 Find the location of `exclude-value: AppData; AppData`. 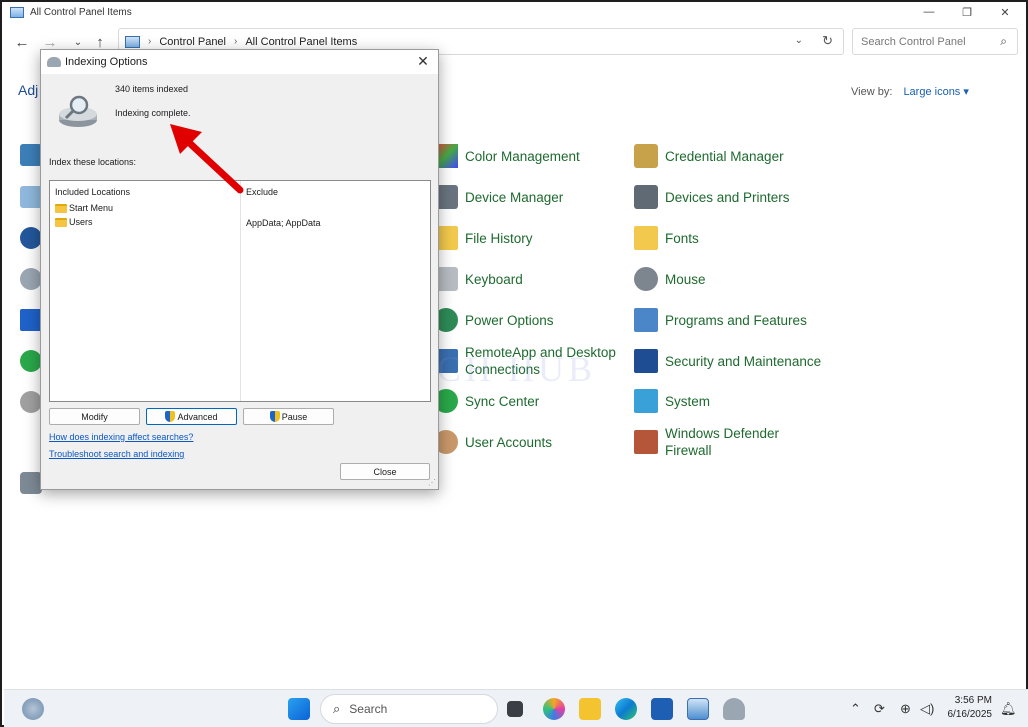

exclude-value: AppData; AppData is located at coordinates (283, 223).